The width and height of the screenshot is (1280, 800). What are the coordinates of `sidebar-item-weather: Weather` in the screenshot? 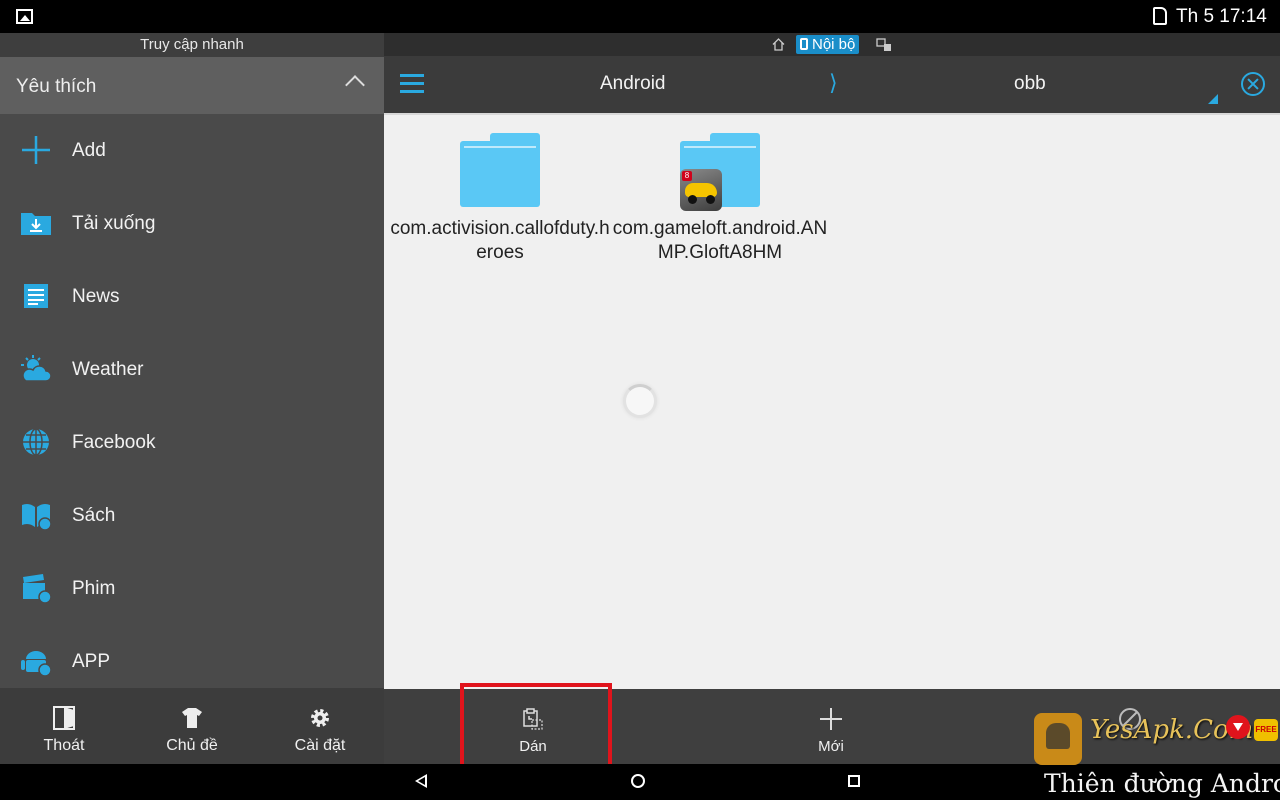 It's located at (192, 369).